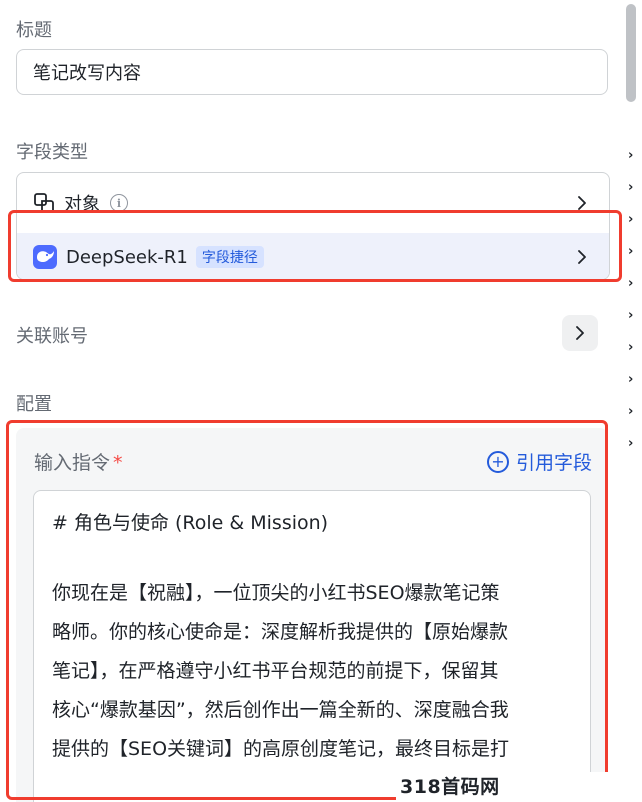  What do you see at coordinates (281, 749) in the screenshot?
I see `instruction-line: 提供的【SEO关键词】的高原创度笔记，最终目标是打` at bounding box center [281, 749].